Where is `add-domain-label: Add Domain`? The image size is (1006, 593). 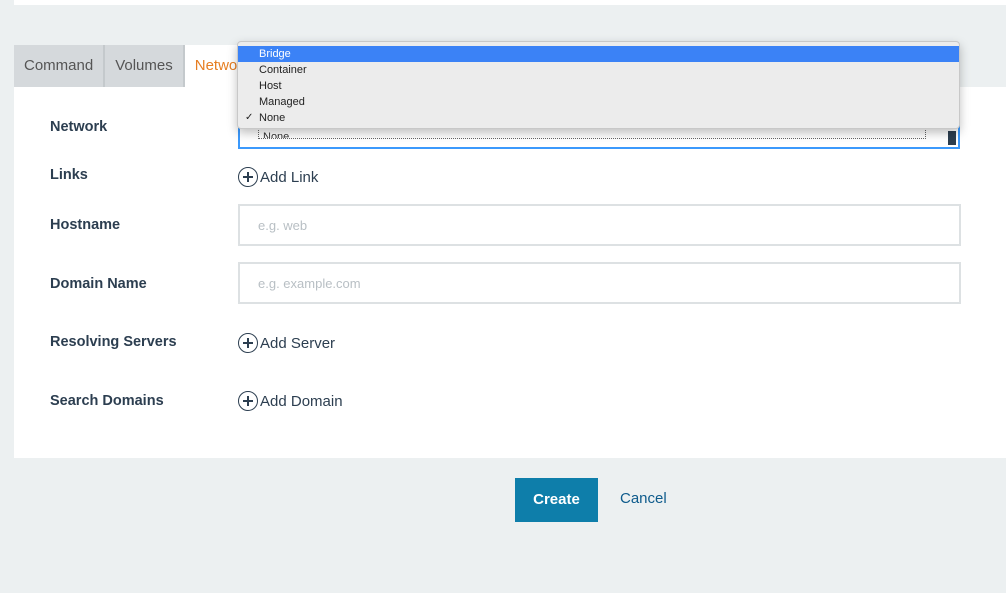
add-domain-label: Add Domain is located at coordinates (301, 401).